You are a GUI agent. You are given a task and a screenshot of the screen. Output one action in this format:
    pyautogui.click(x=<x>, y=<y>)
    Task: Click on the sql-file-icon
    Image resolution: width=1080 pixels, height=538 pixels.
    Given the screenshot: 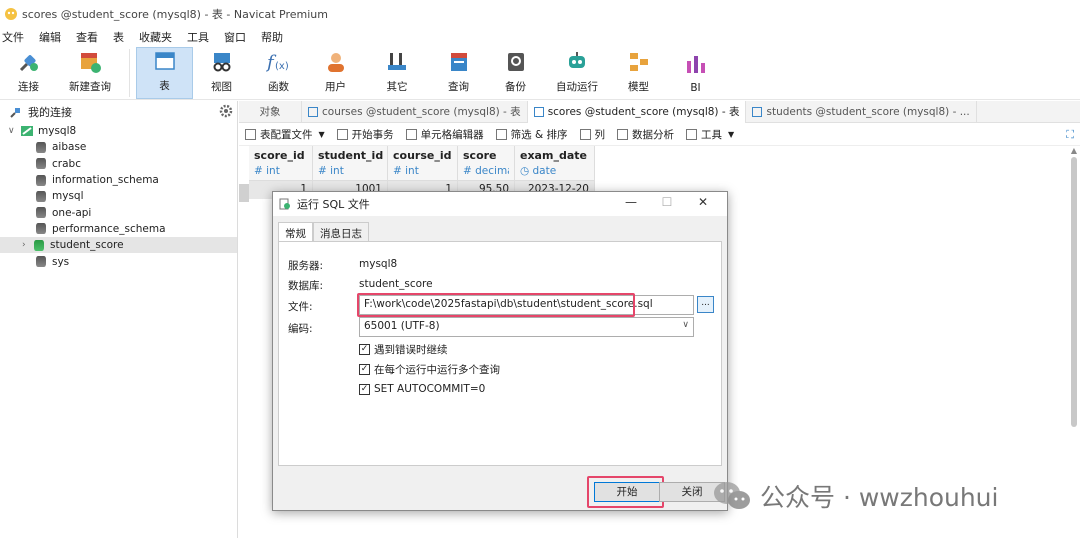 What is the action you would take?
    pyautogui.click(x=284, y=204)
    